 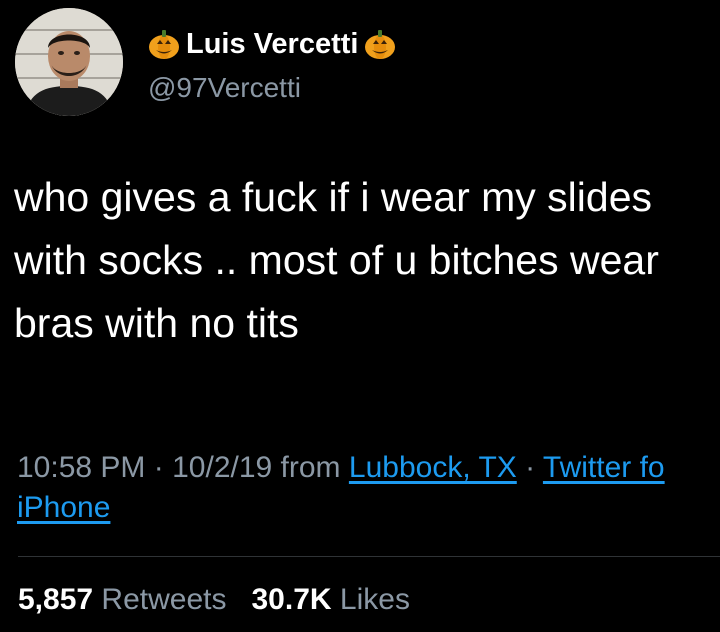 I want to click on from-label: from, so click(x=310, y=467).